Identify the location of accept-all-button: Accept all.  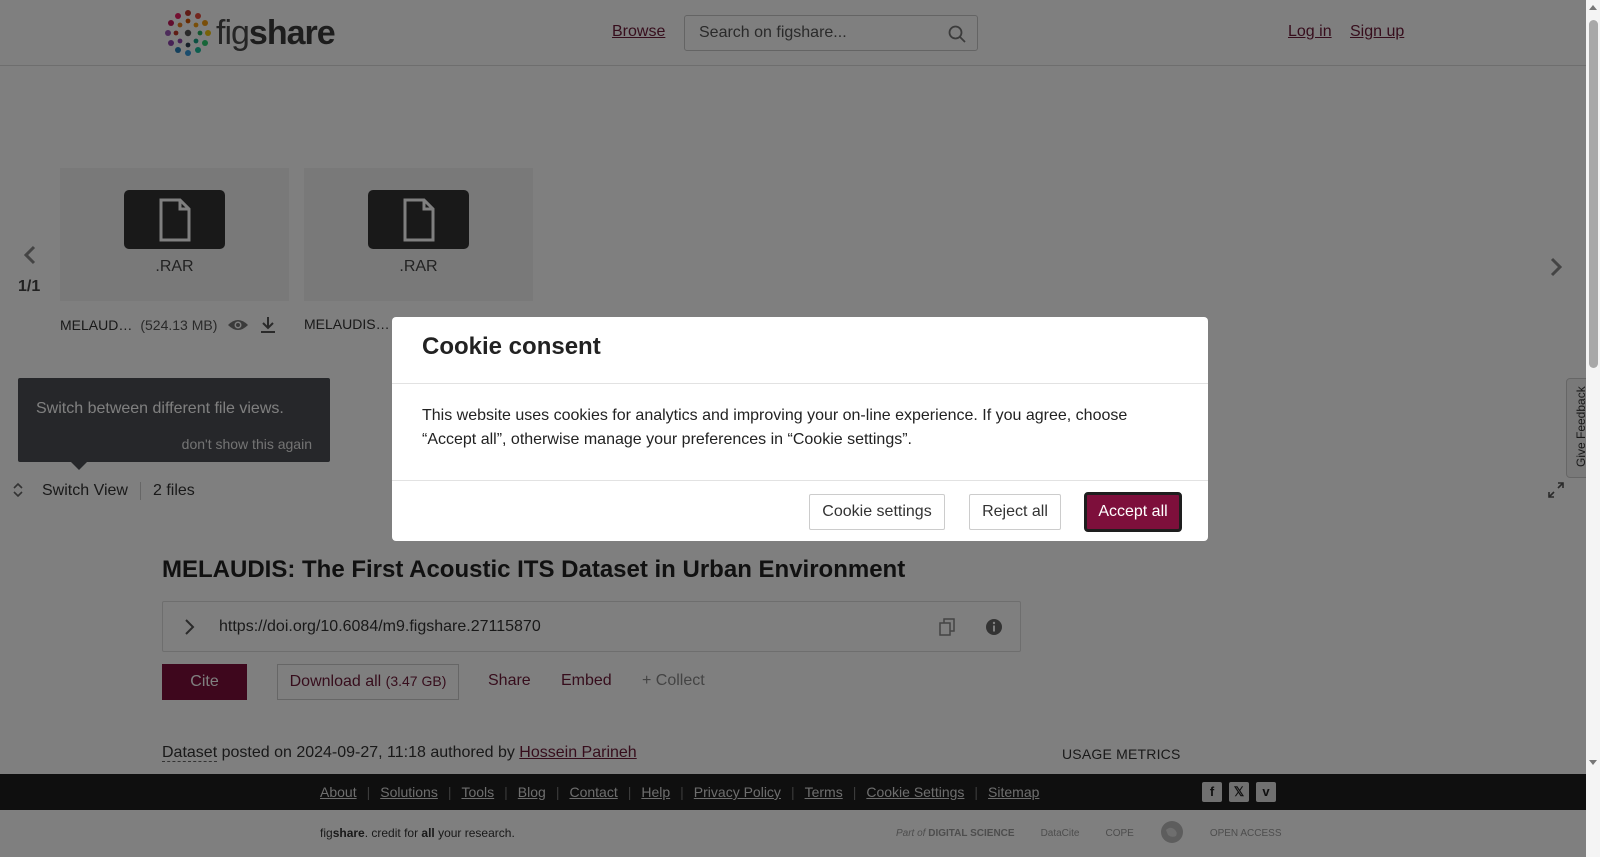
(1133, 512).